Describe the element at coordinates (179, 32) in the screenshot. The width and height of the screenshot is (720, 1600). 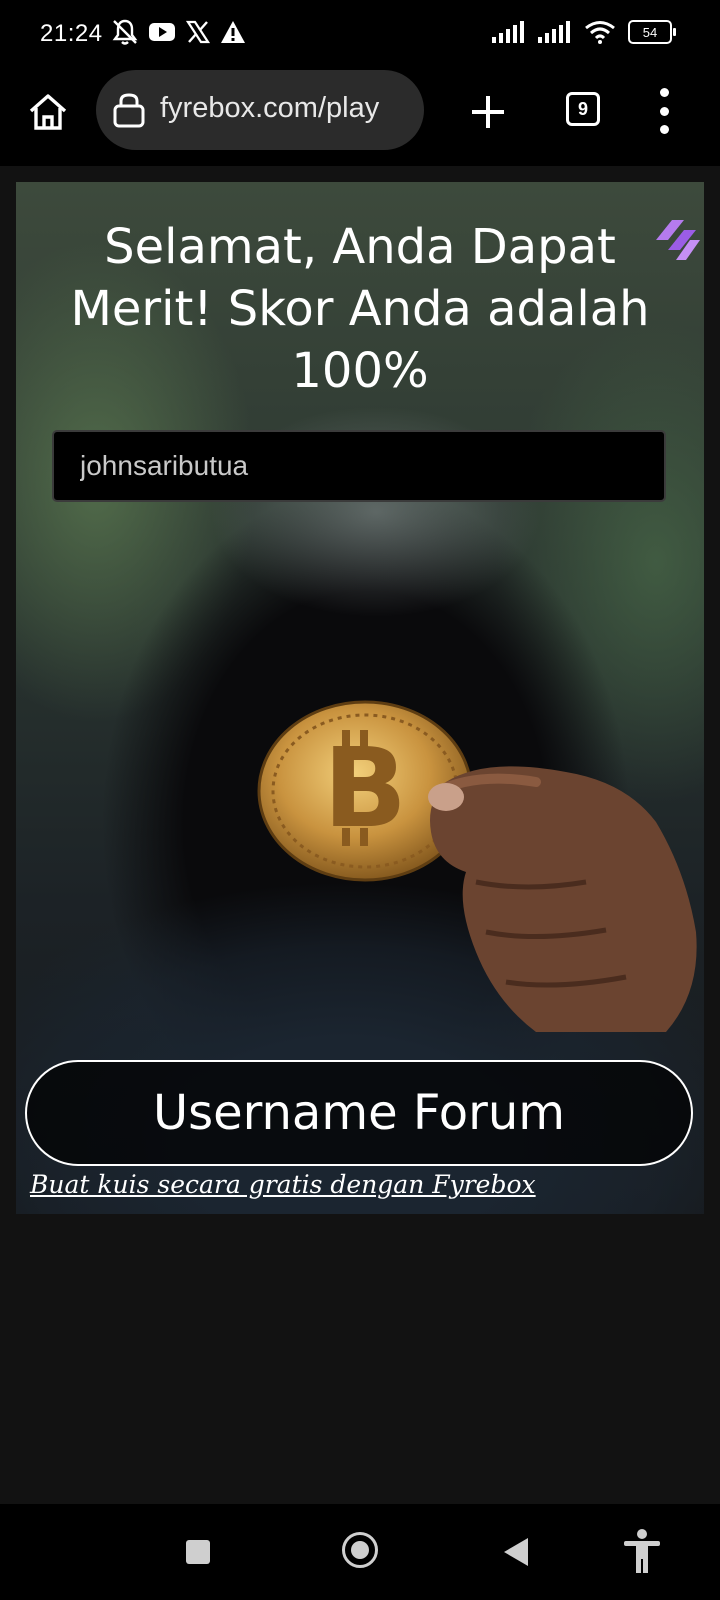
I see `notification-icons` at that location.